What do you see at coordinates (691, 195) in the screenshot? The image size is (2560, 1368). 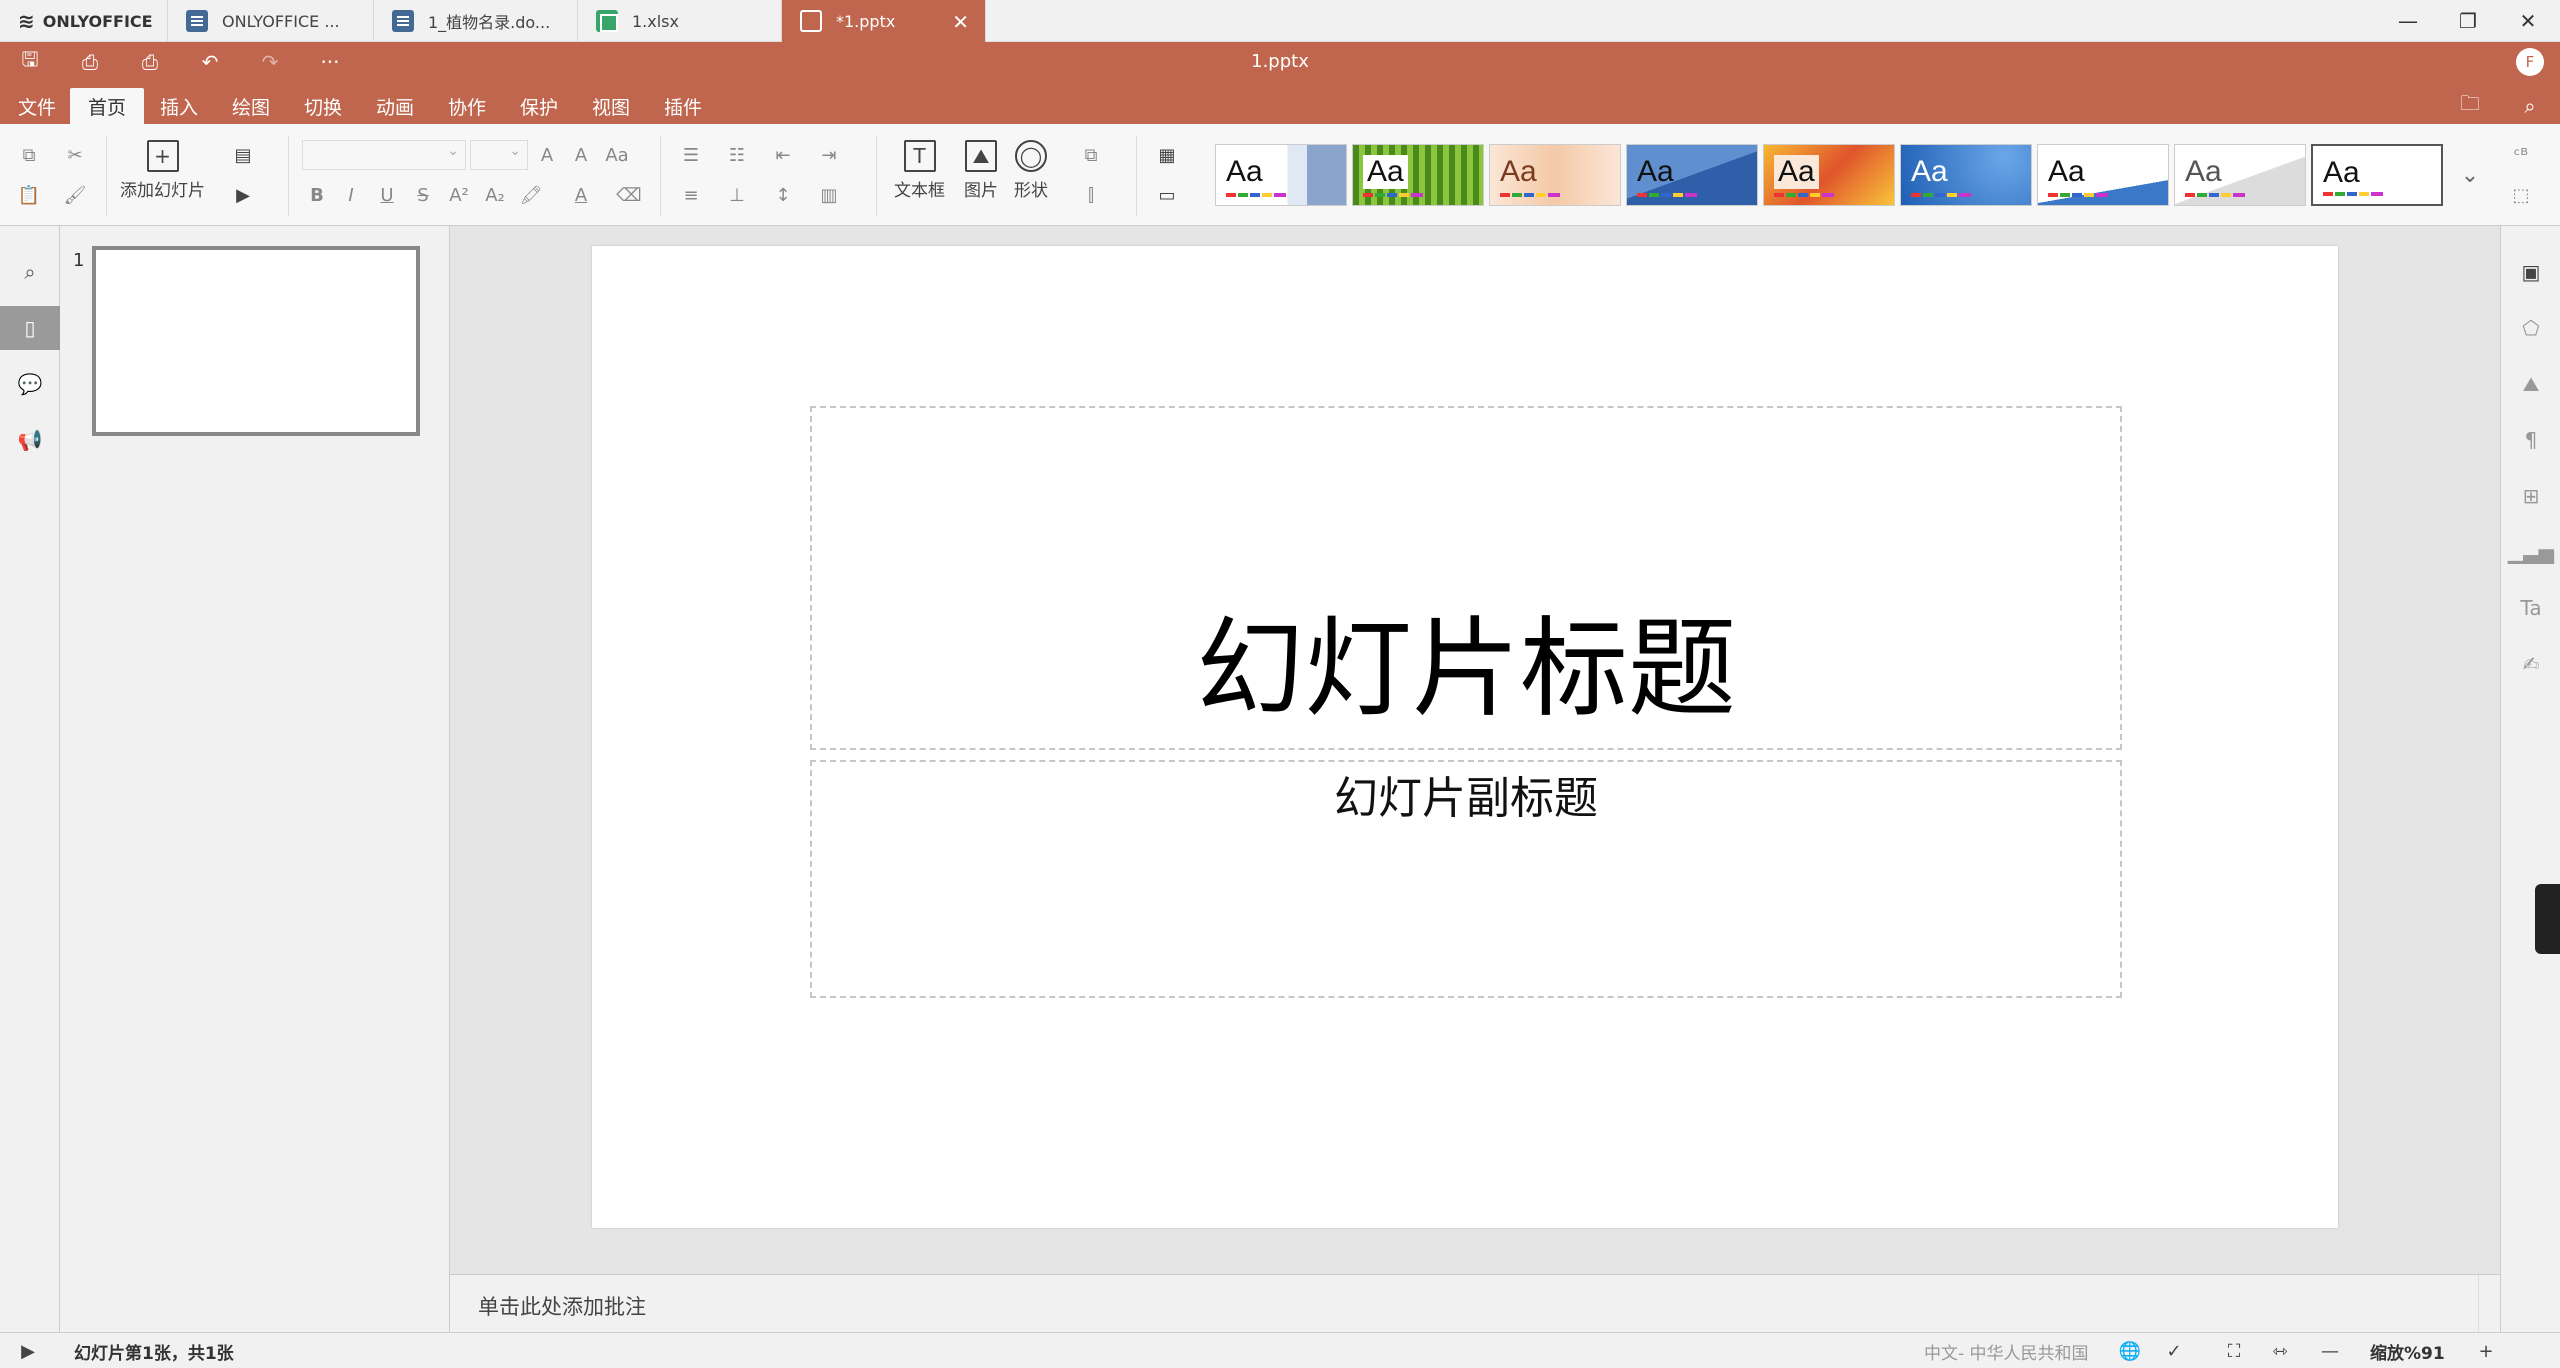 I see `align-left-icon: ≡` at bounding box center [691, 195].